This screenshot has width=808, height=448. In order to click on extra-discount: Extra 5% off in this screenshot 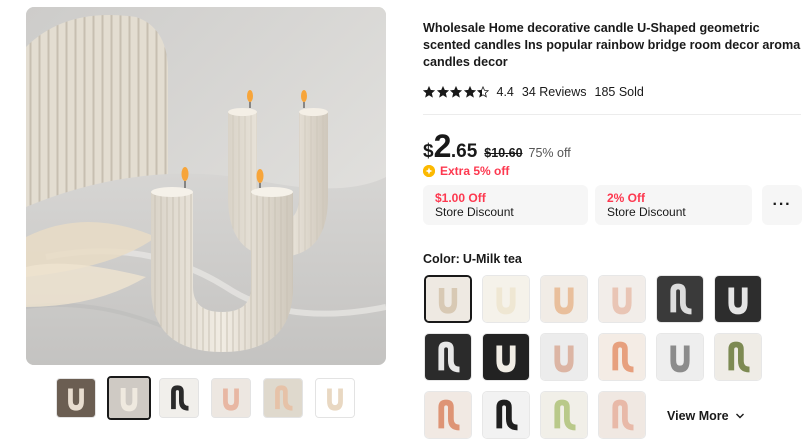, I will do `click(466, 171)`.